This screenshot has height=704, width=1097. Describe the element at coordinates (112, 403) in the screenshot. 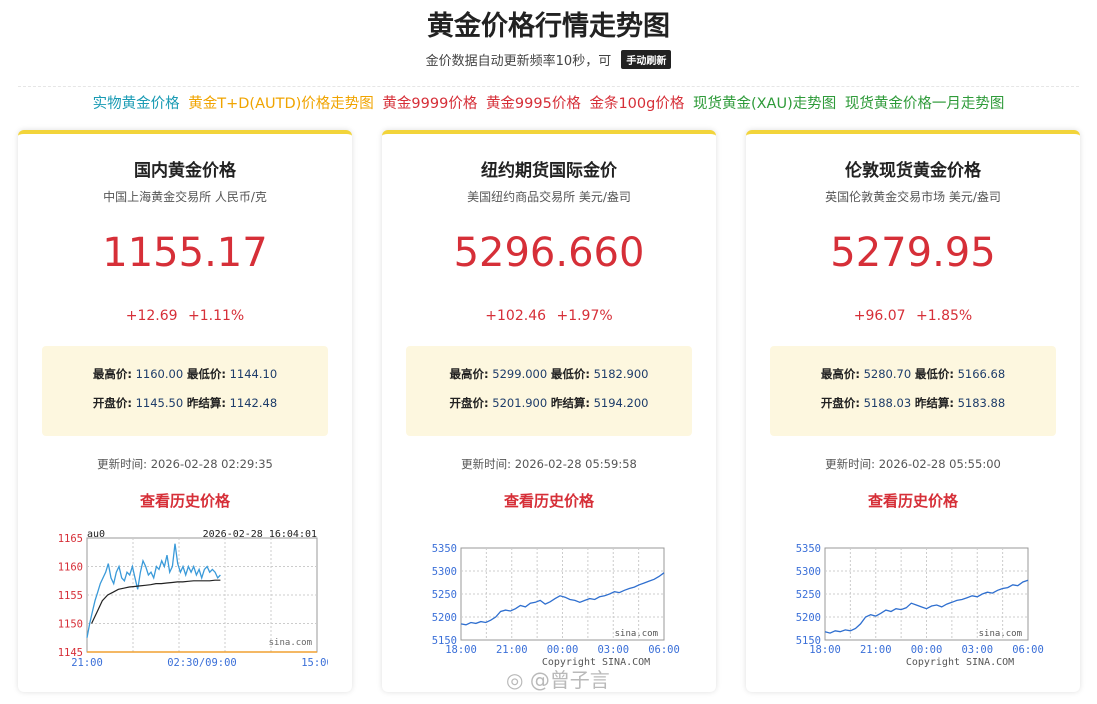

I see `open-label: 开盘价:` at that location.